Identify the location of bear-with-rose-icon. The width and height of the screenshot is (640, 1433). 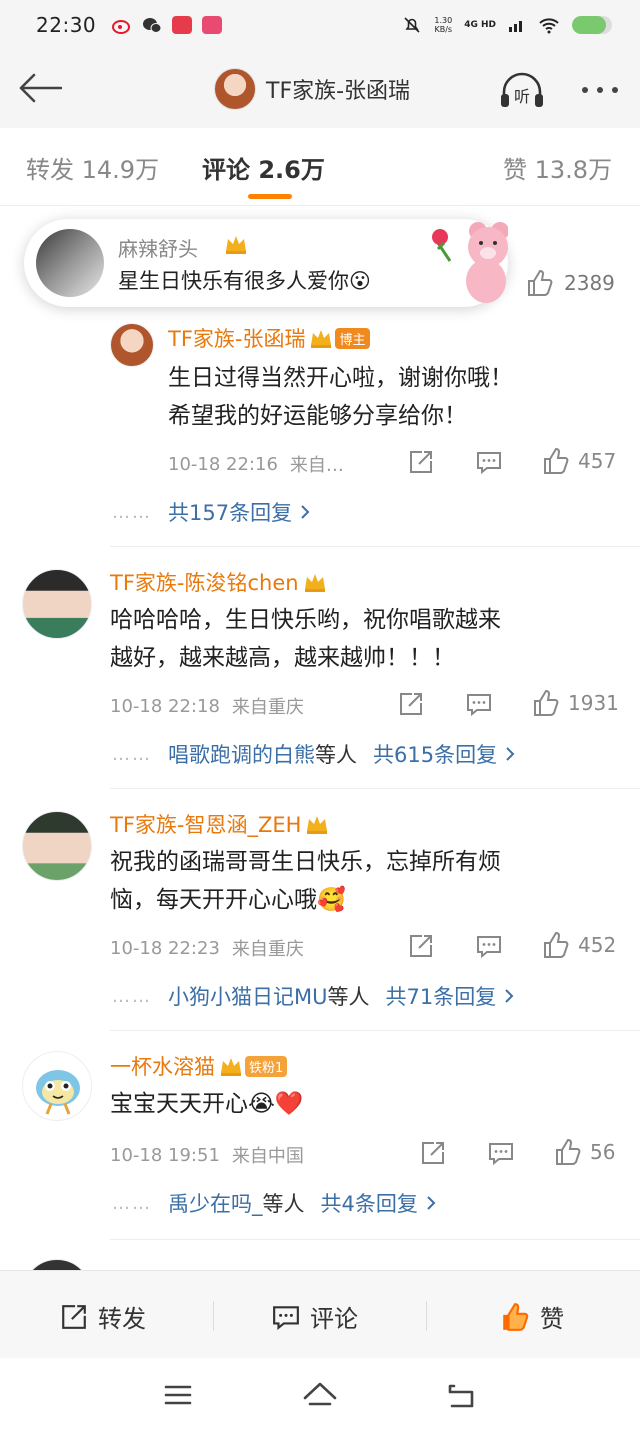
(470, 262).